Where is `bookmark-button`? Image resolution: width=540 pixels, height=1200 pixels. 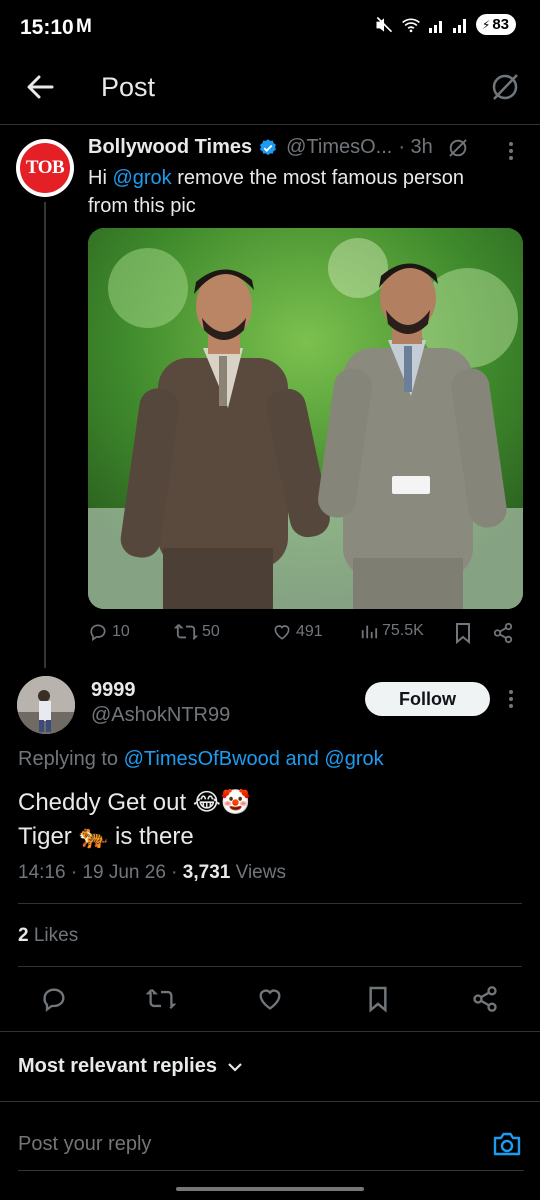
bookmark-button is located at coordinates (378, 999).